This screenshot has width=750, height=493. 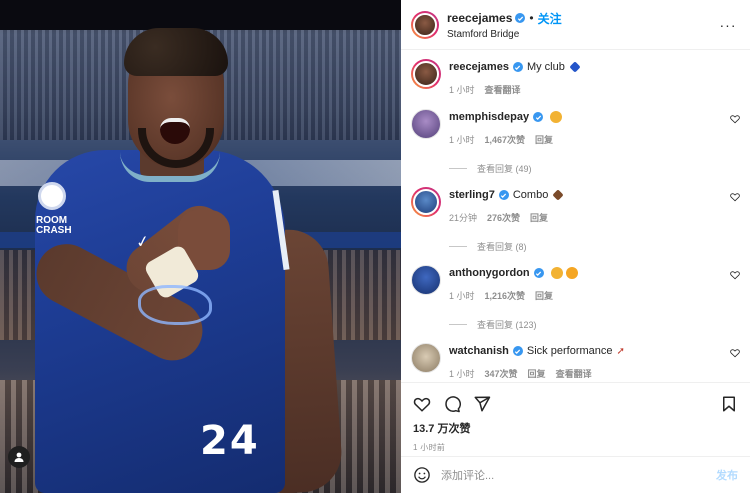 What do you see at coordinates (550, 18) in the screenshot?
I see `follow-button: 关注` at bounding box center [550, 18].